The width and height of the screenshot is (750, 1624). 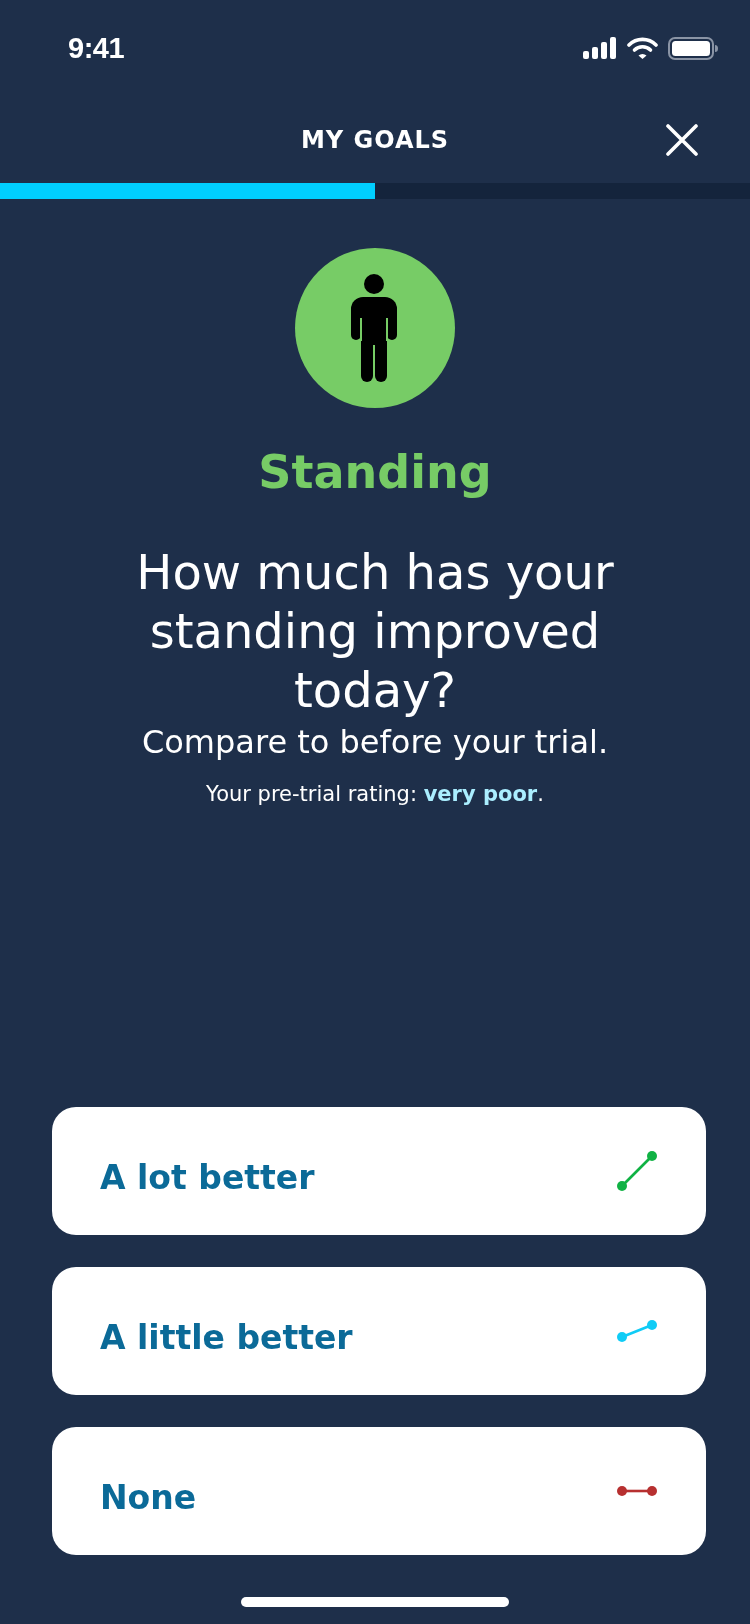 I want to click on person-icon, so click(x=375, y=328).